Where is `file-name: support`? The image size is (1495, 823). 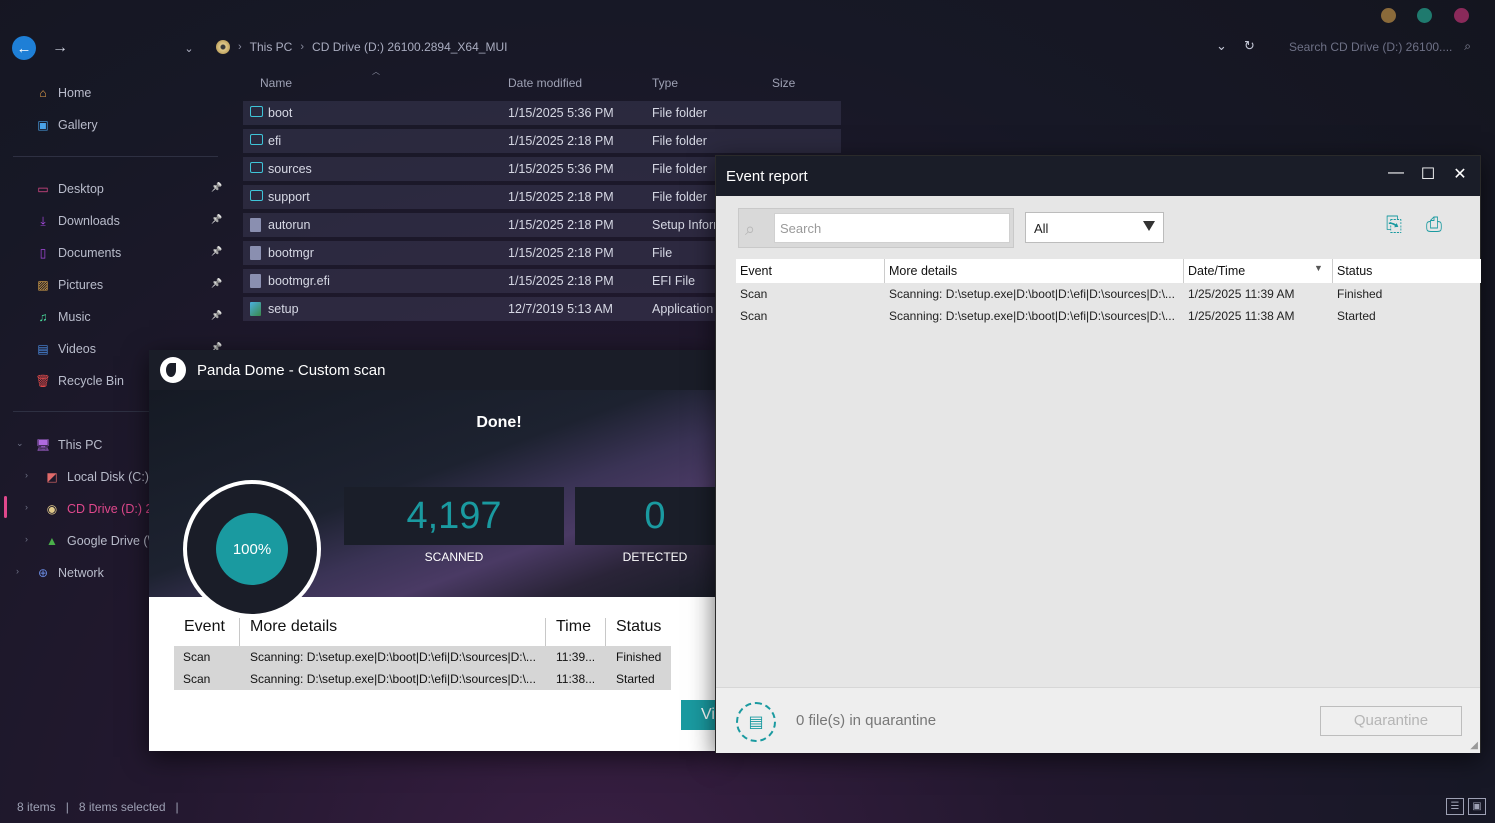 file-name: support is located at coordinates (289, 197).